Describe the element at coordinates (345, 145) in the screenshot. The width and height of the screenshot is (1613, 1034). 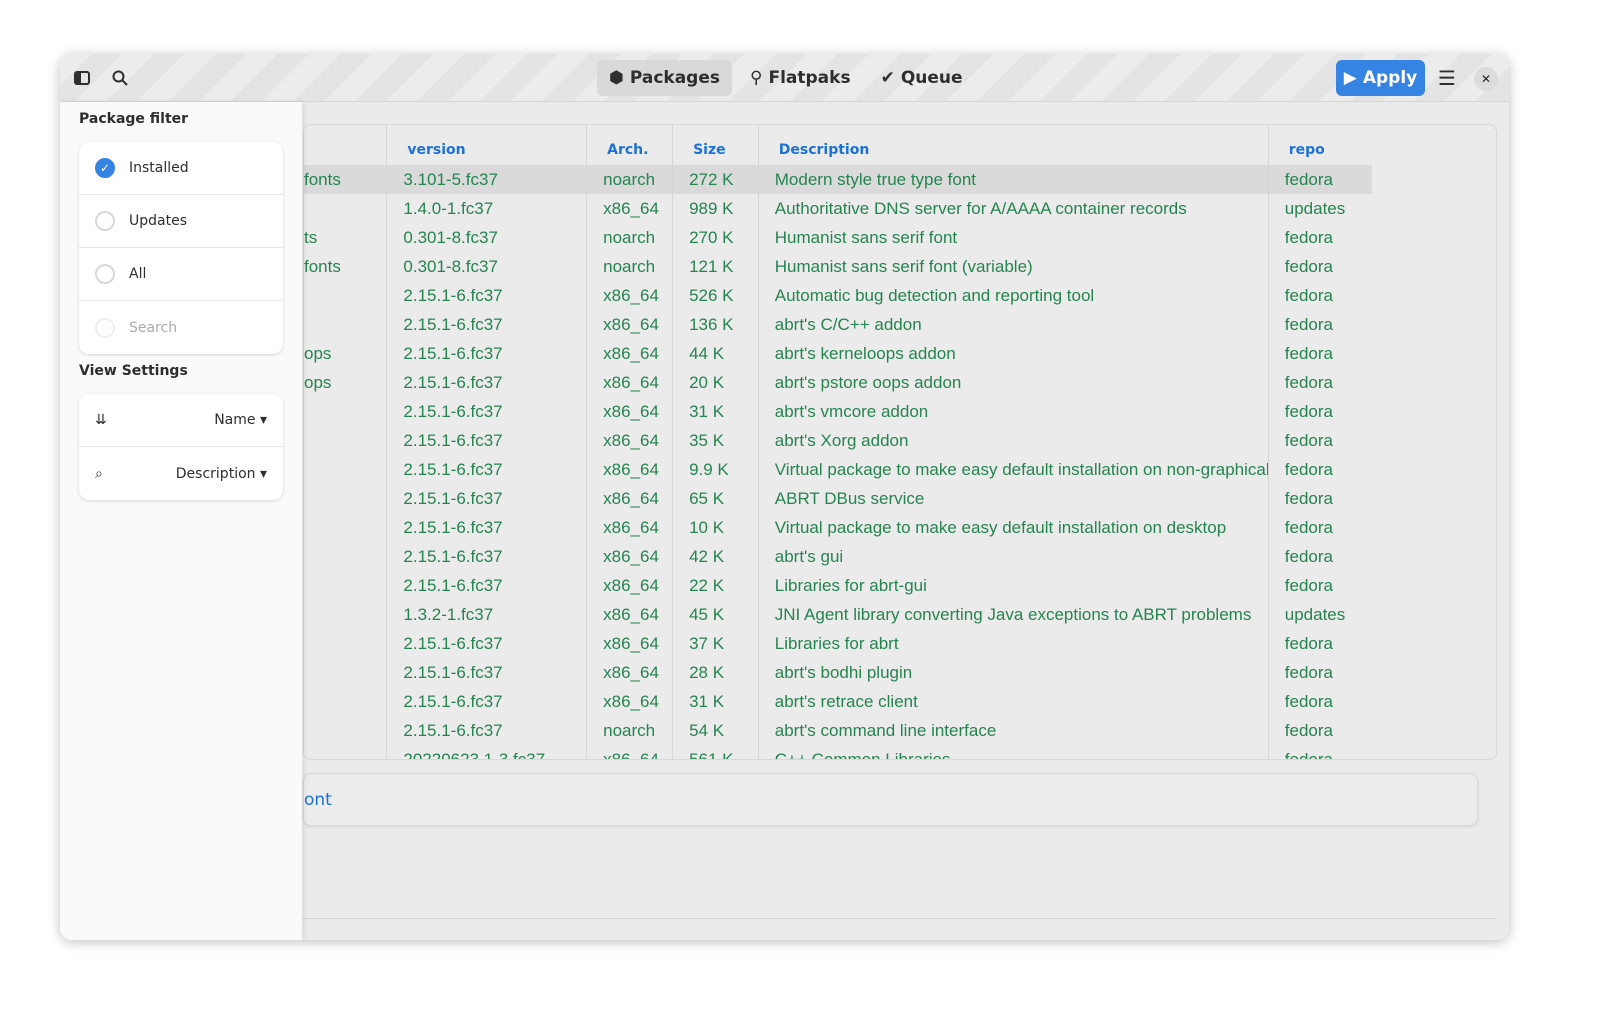
I see `column-header` at that location.